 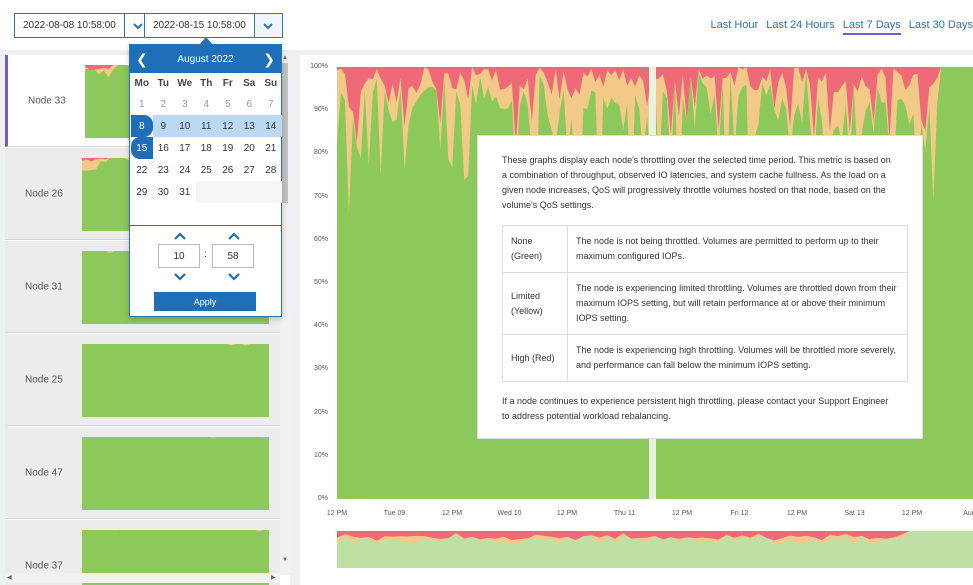 What do you see at coordinates (227, 83) in the screenshot?
I see `weekday-label: Fr` at bounding box center [227, 83].